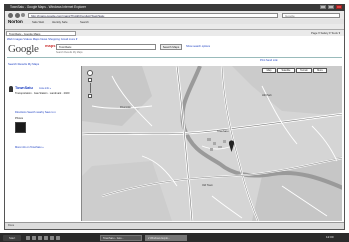 The width and height of the screenshot is (349, 242). What do you see at coordinates (198, 46) in the screenshot?
I see `search-options-link: Show search options` at bounding box center [198, 46].